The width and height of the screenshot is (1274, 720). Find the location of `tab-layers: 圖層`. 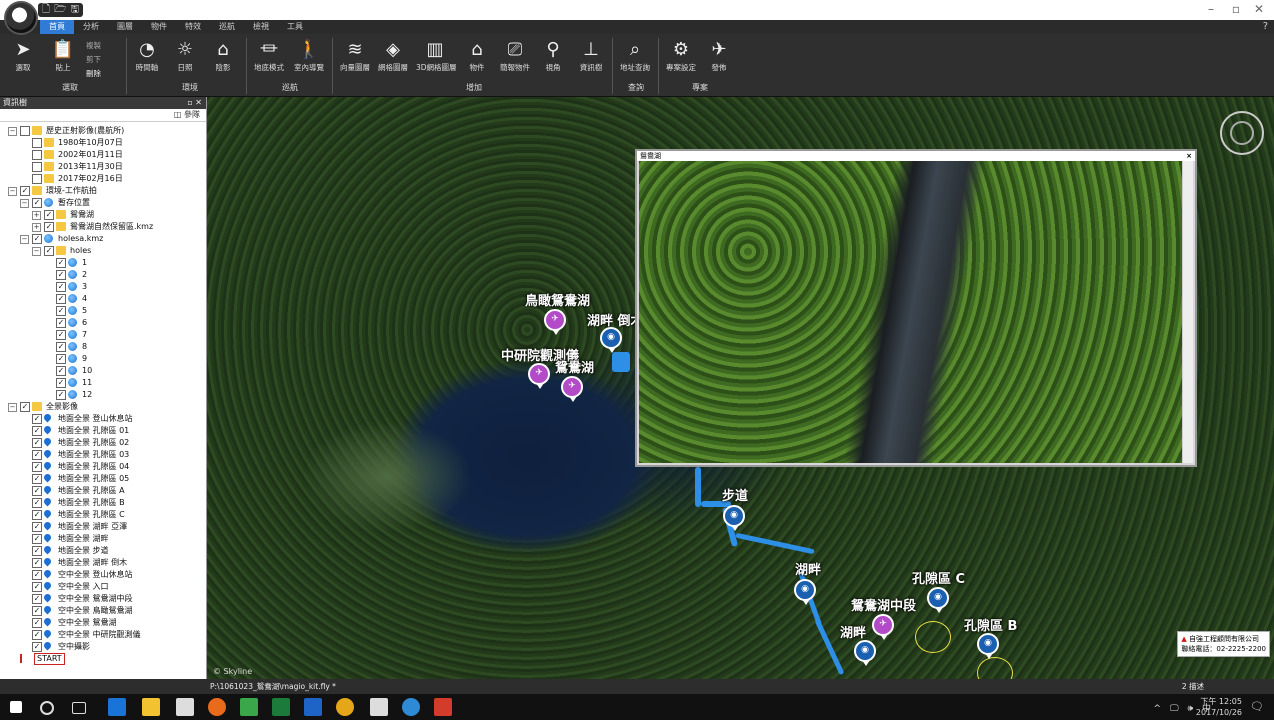

tab-layers: 圖層 is located at coordinates (125, 27).